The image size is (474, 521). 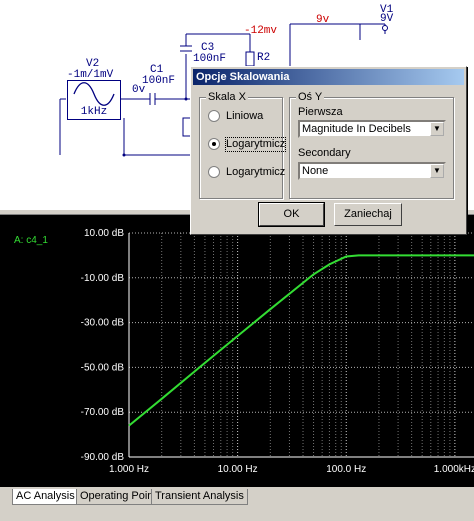 I want to click on y-tick-label: -30.00 dB, so click(x=103, y=323).